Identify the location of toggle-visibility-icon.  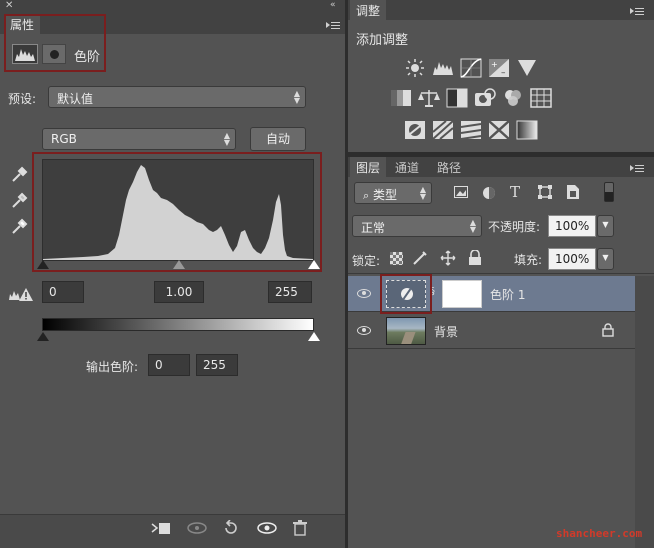
(267, 530).